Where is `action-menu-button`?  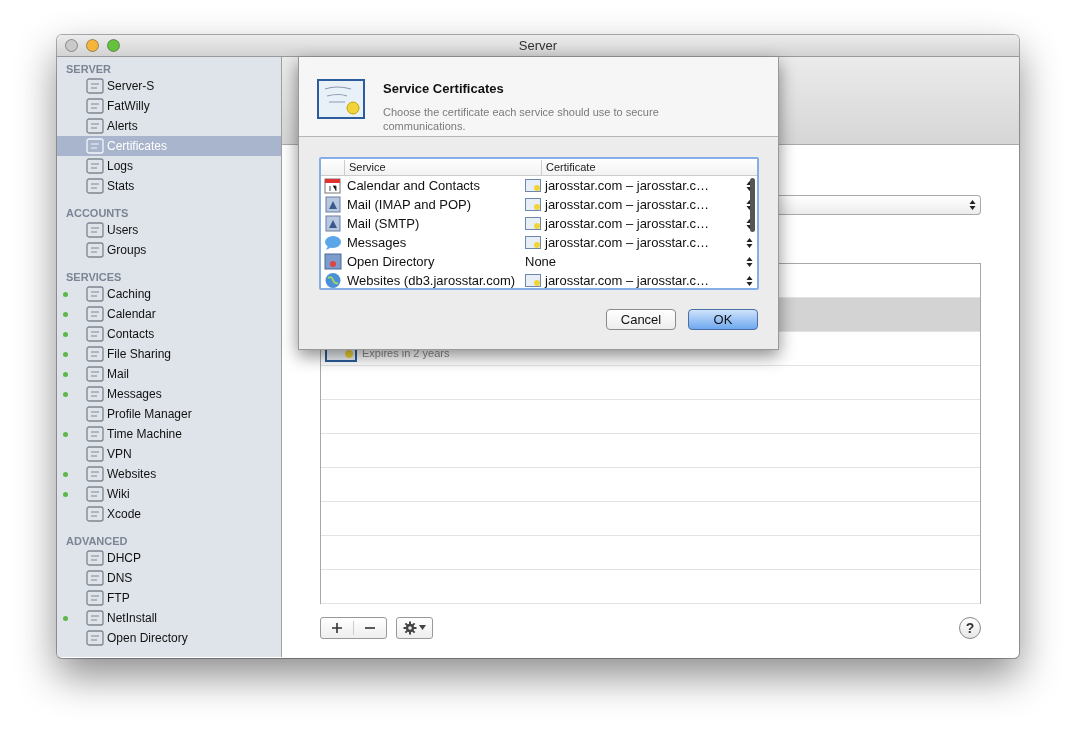
action-menu-button is located at coordinates (414, 627).